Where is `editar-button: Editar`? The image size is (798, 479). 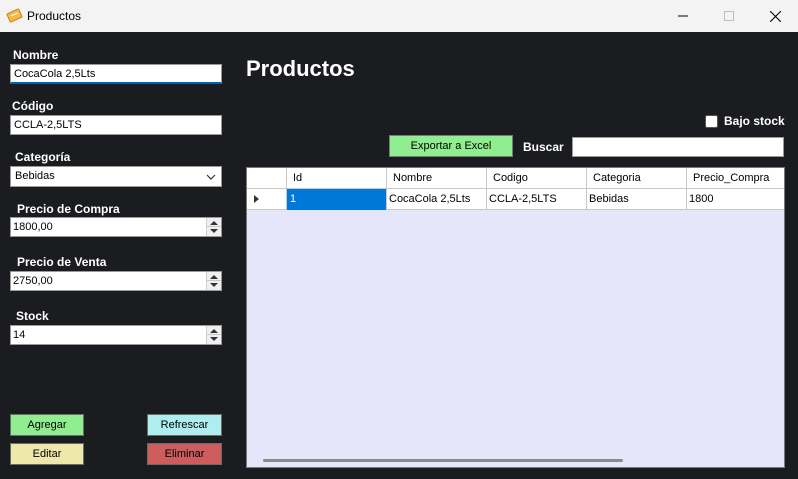 editar-button: Editar is located at coordinates (47, 454).